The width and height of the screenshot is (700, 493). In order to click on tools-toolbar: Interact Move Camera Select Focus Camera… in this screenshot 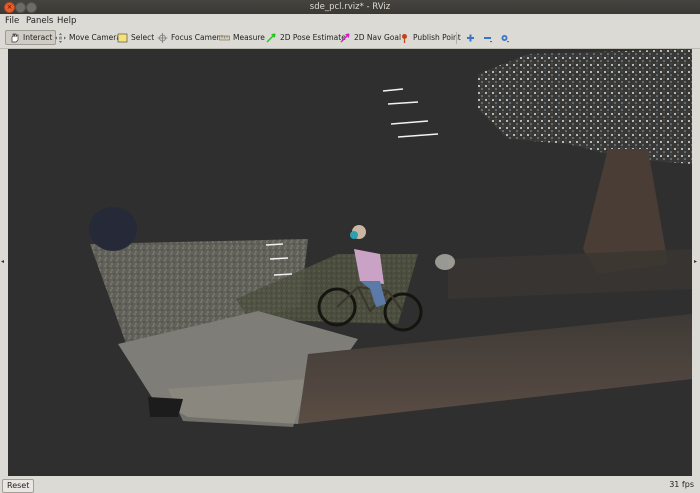, I will do `click(350, 38)`.